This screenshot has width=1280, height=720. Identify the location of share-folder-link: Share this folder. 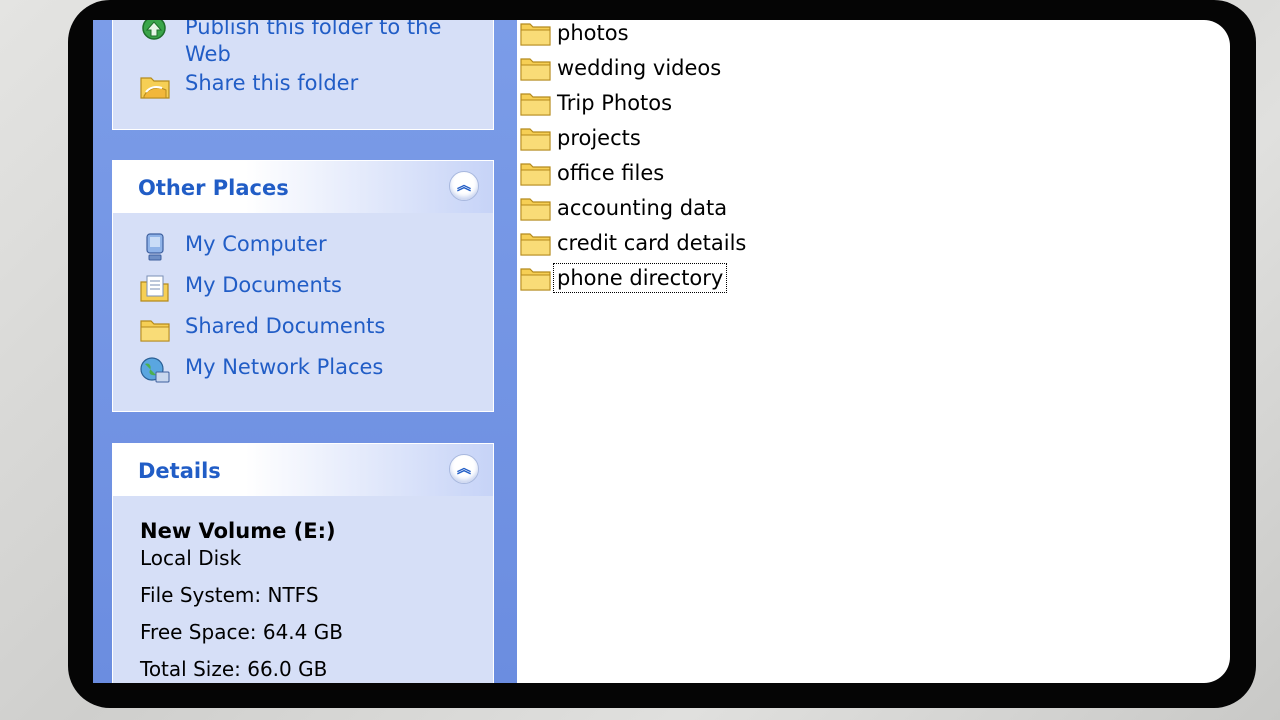
(248, 86).